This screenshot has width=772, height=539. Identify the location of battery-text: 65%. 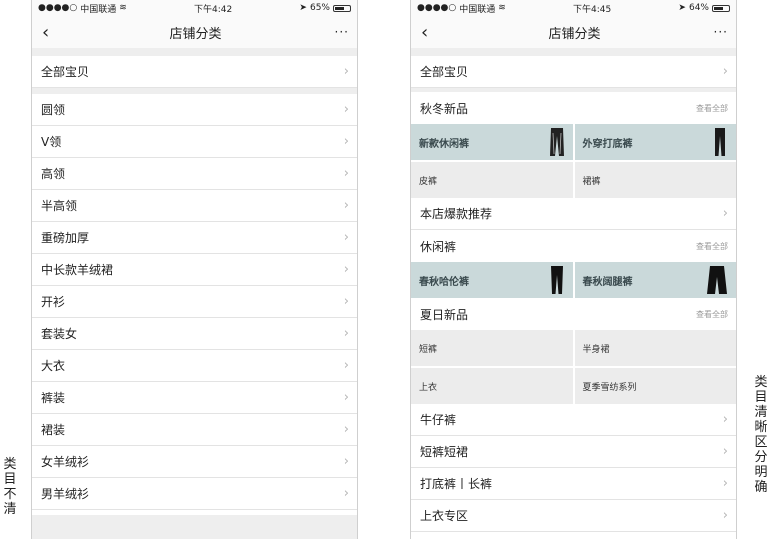
(319, 8).